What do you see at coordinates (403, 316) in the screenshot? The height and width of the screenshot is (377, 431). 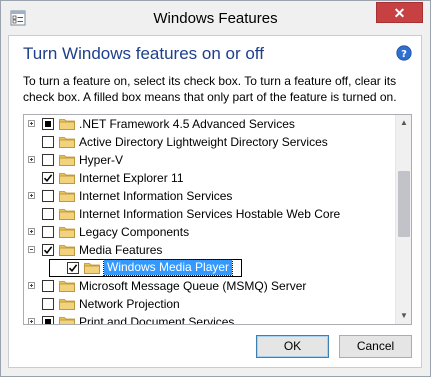 I see `scroll-down-arrow-icon: ▼` at bounding box center [403, 316].